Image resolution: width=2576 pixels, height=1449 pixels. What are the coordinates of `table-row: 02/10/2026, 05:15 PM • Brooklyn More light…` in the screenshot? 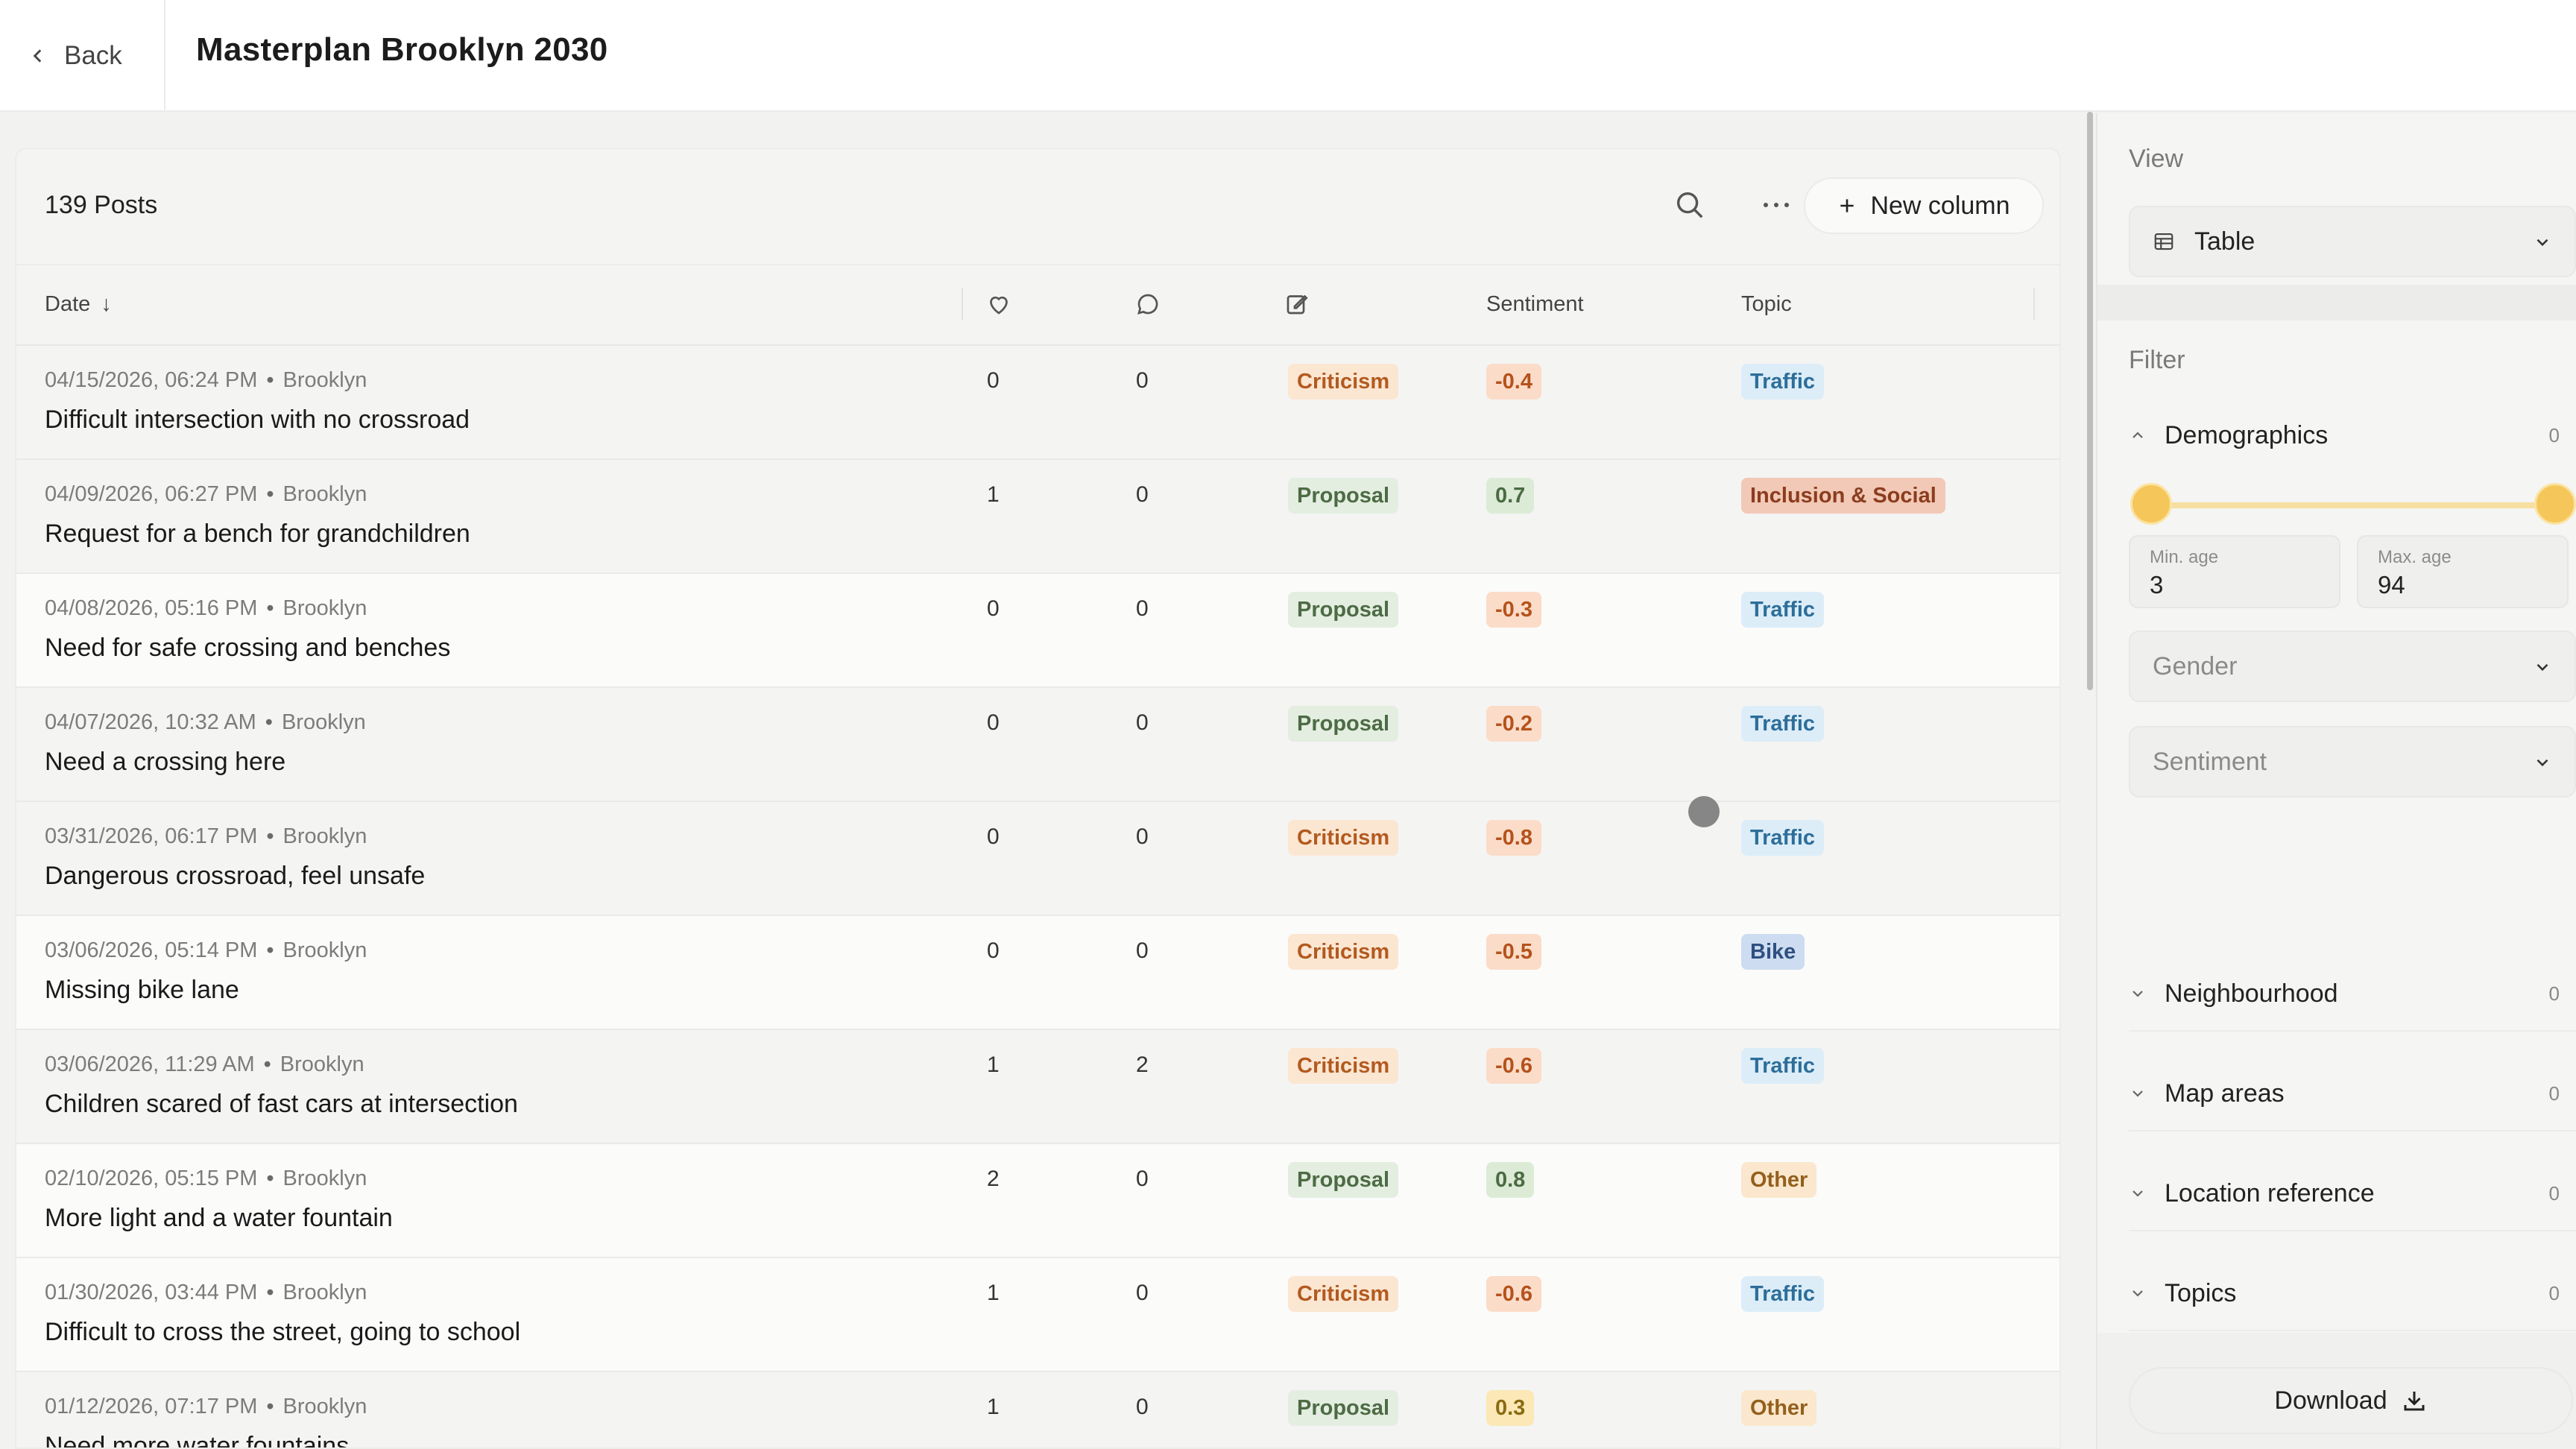 It's located at (1037, 1201).